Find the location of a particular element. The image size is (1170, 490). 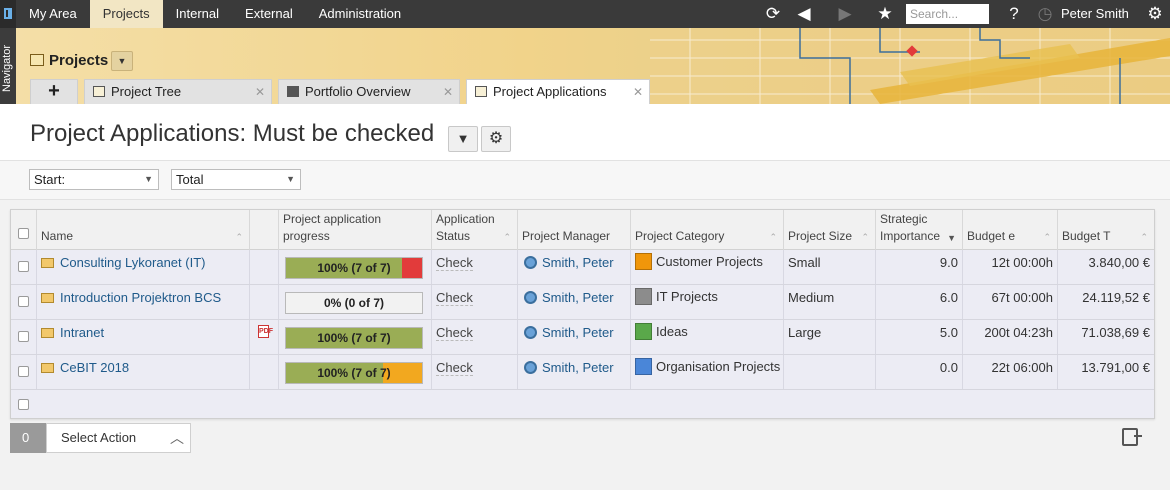

progress-cell: 100% (7 of 7) is located at coordinates (355, 267).